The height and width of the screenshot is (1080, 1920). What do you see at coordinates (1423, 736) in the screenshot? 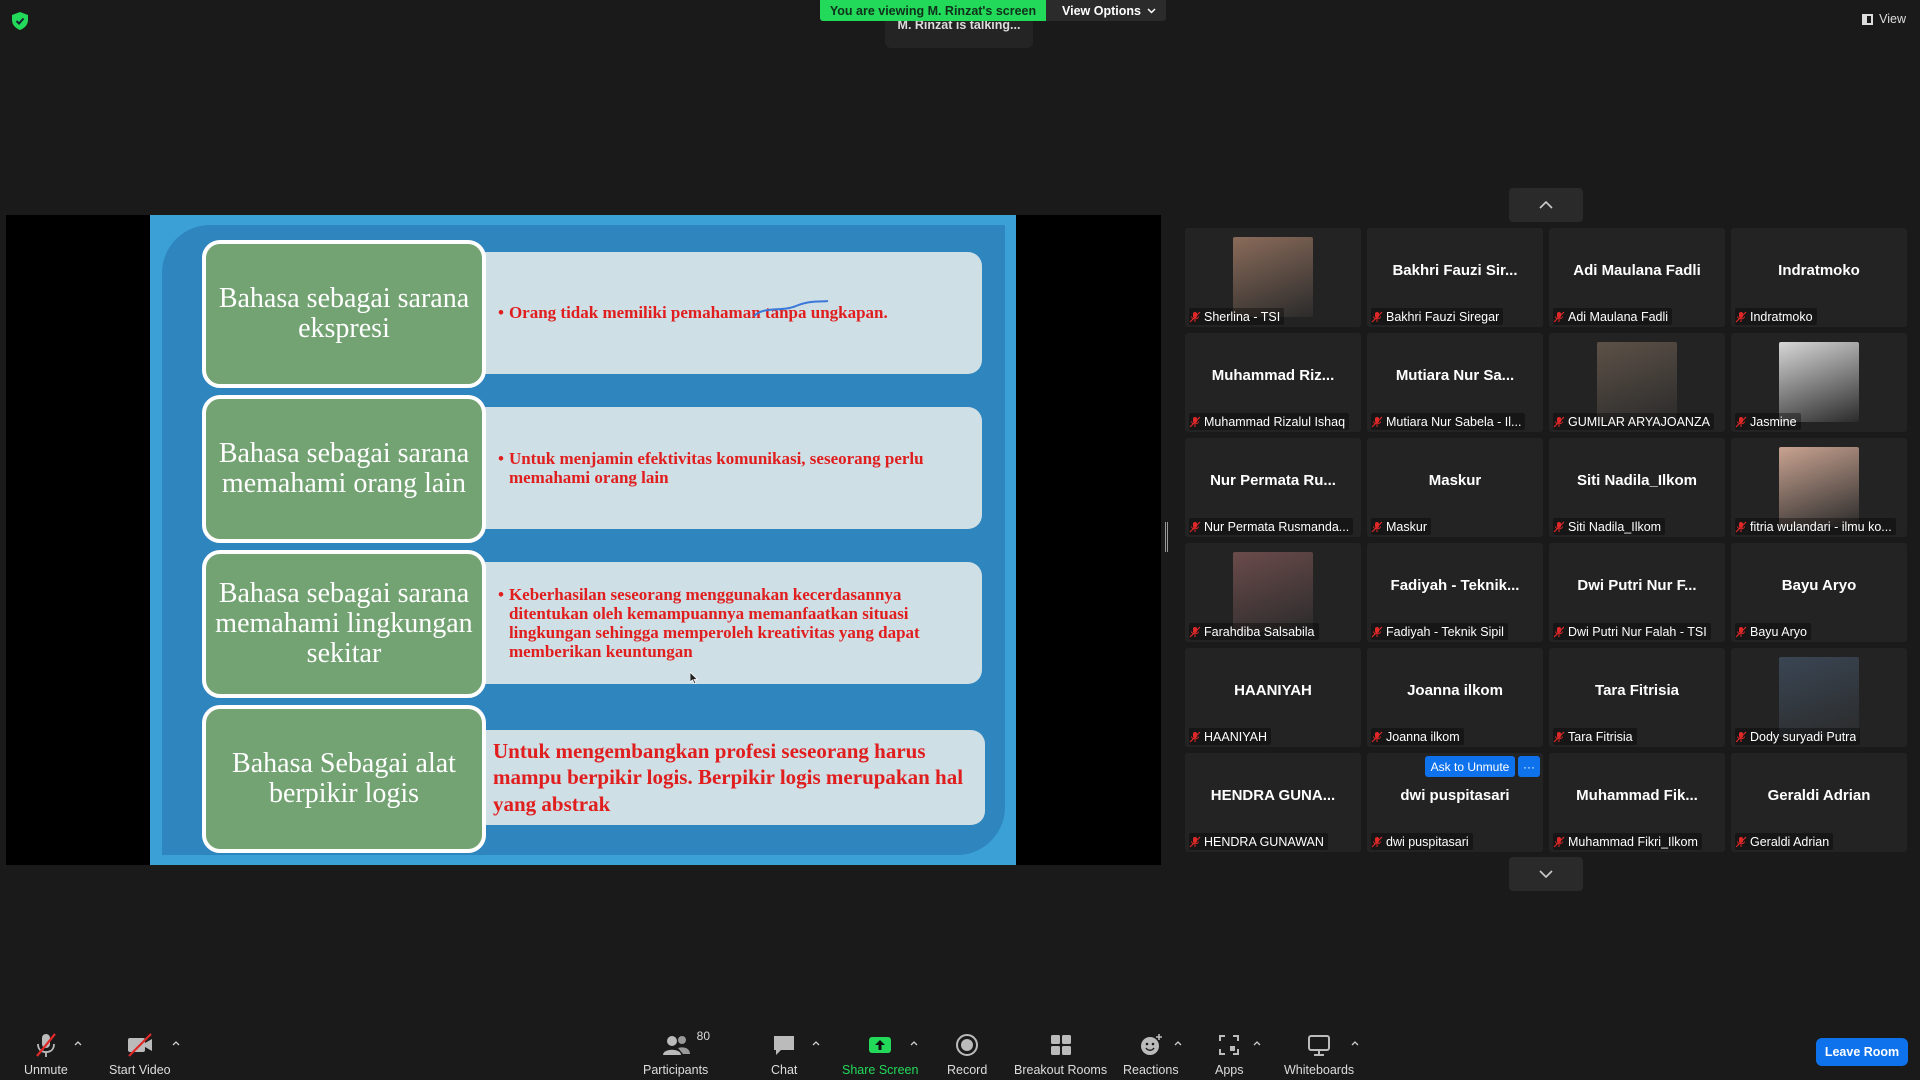
I see `participant-name: Joanna ilkom` at bounding box center [1423, 736].